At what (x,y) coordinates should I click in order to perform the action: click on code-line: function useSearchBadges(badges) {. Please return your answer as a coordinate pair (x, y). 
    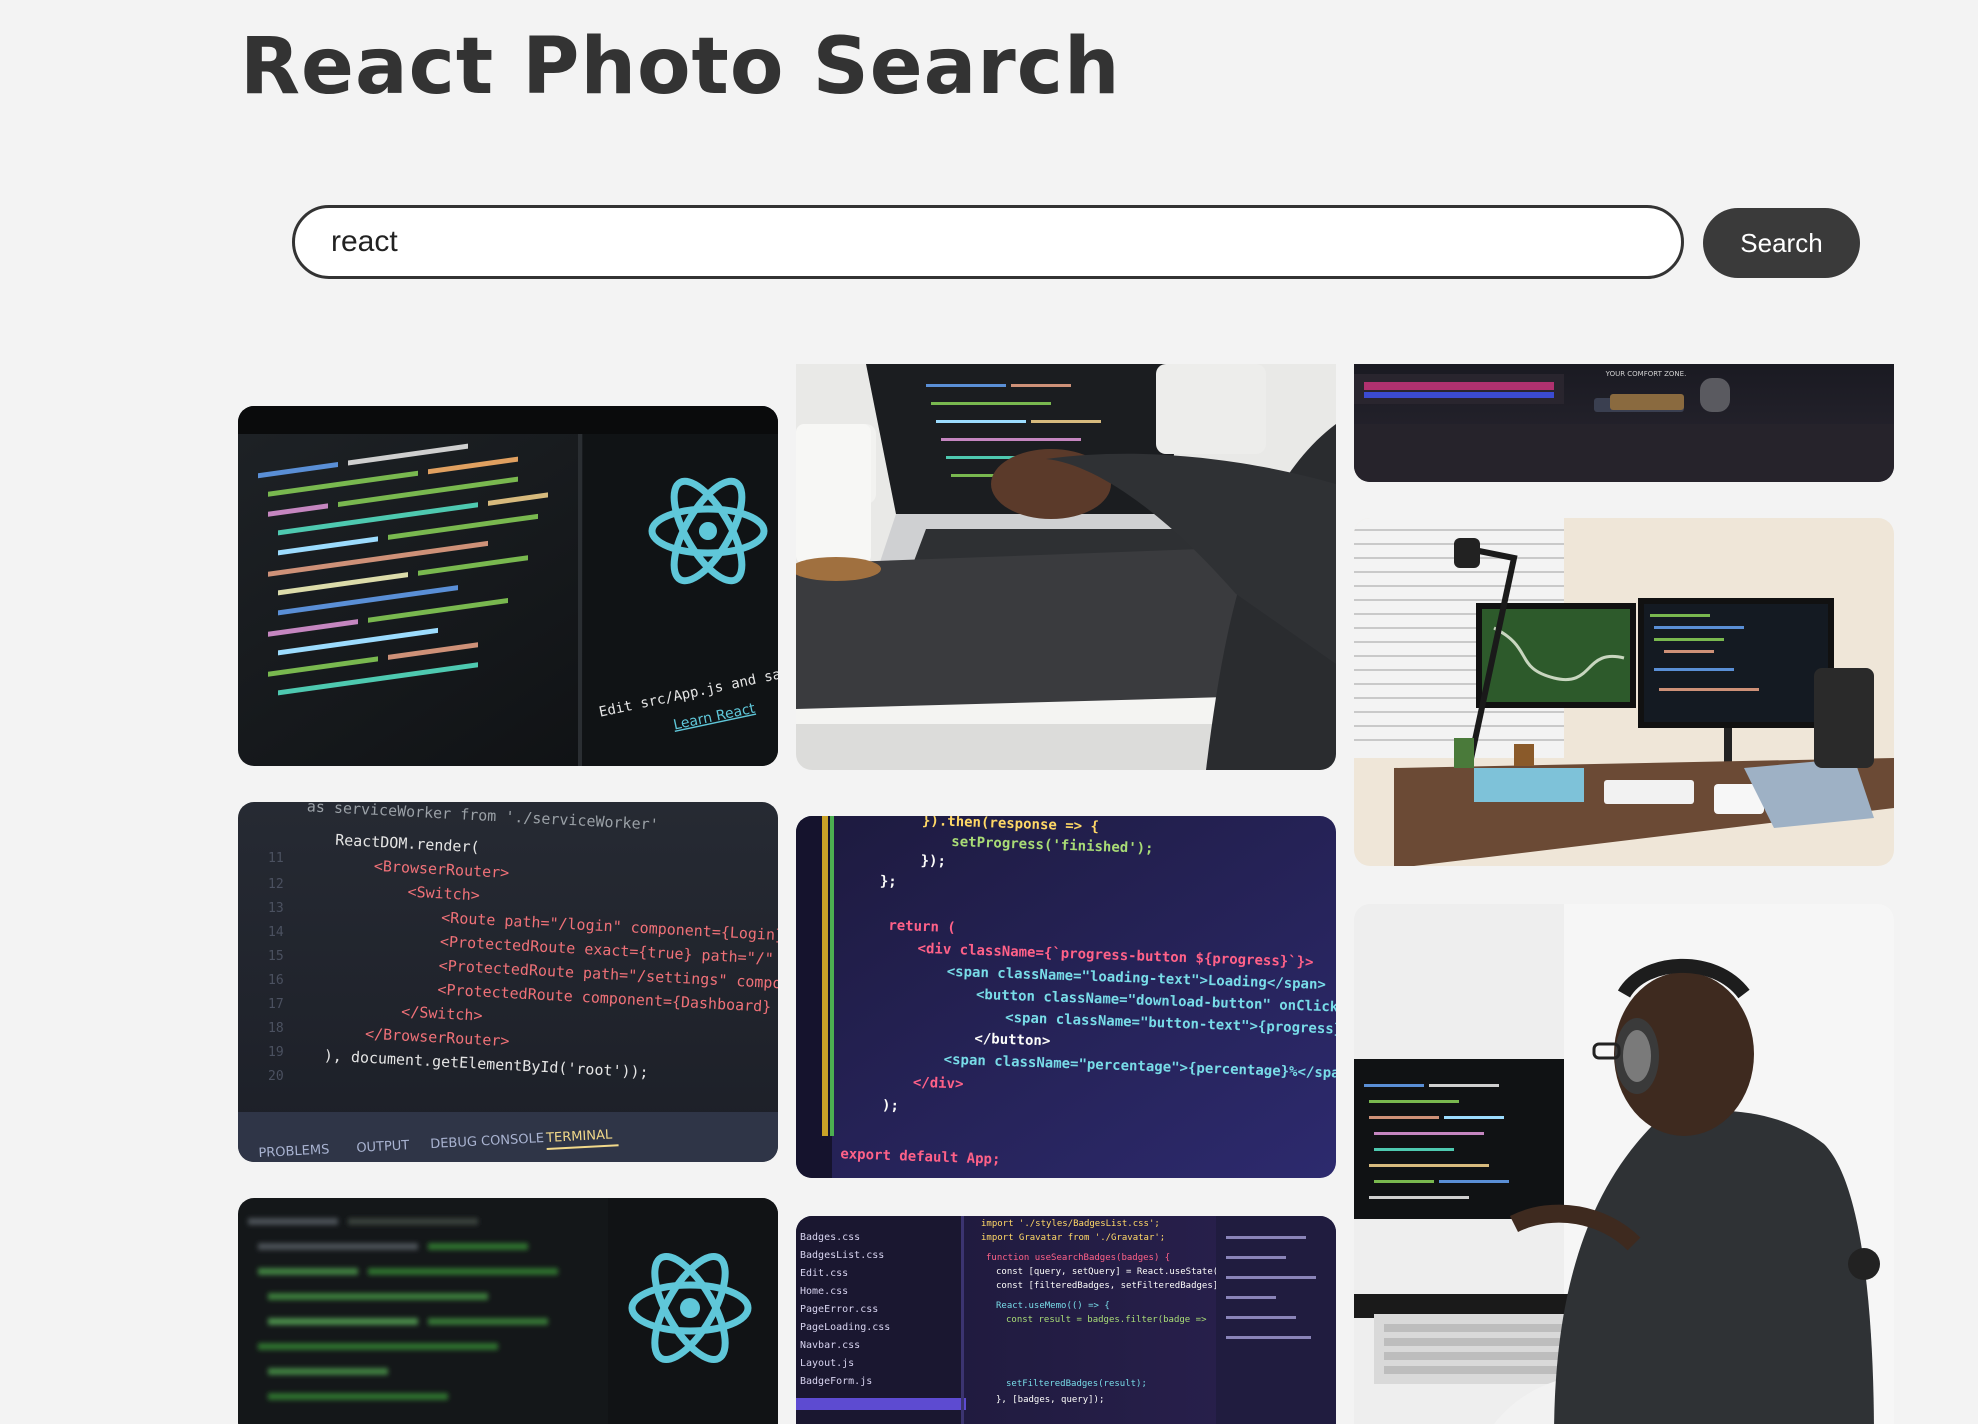
    Looking at the image, I should click on (1078, 1258).